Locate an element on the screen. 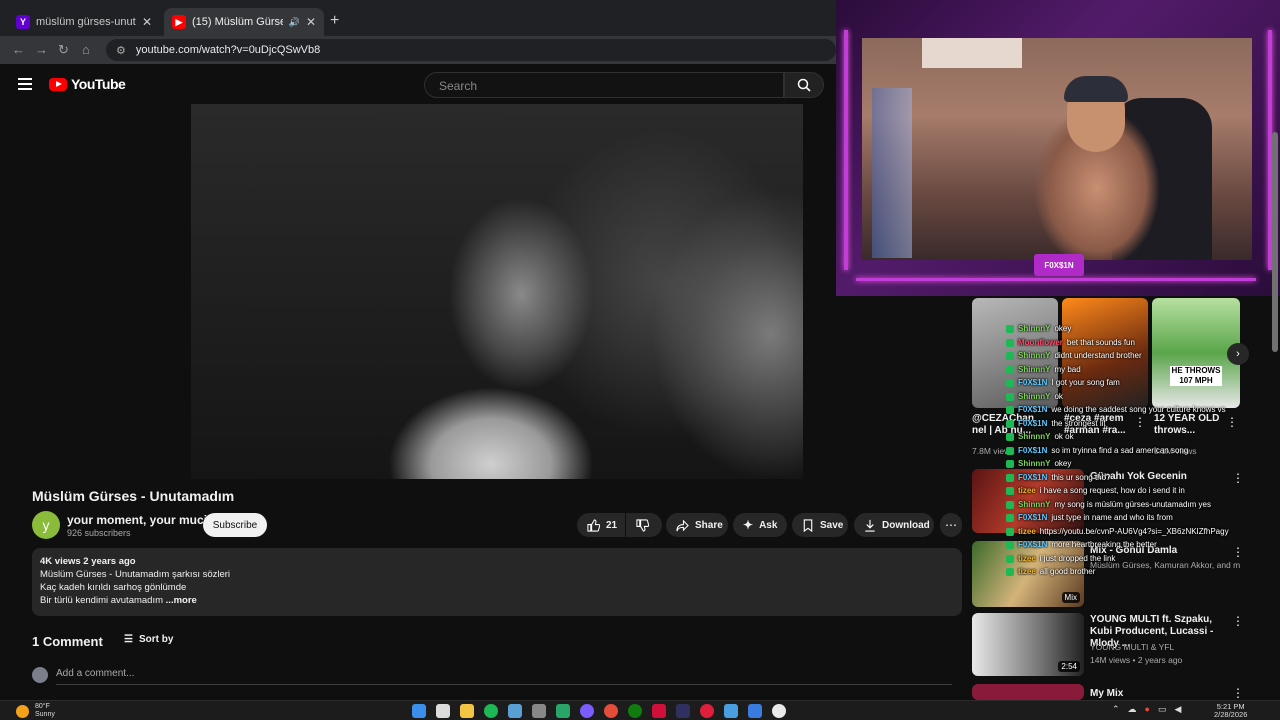  youtube-header: YouTube Search is located at coordinates (420, 84).